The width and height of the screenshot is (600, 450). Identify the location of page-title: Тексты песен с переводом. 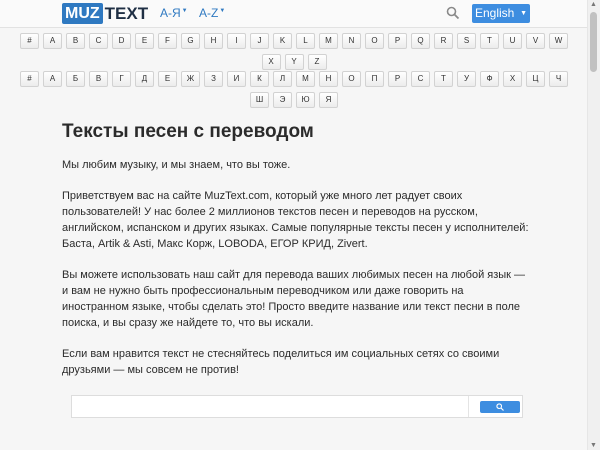
(188, 131).